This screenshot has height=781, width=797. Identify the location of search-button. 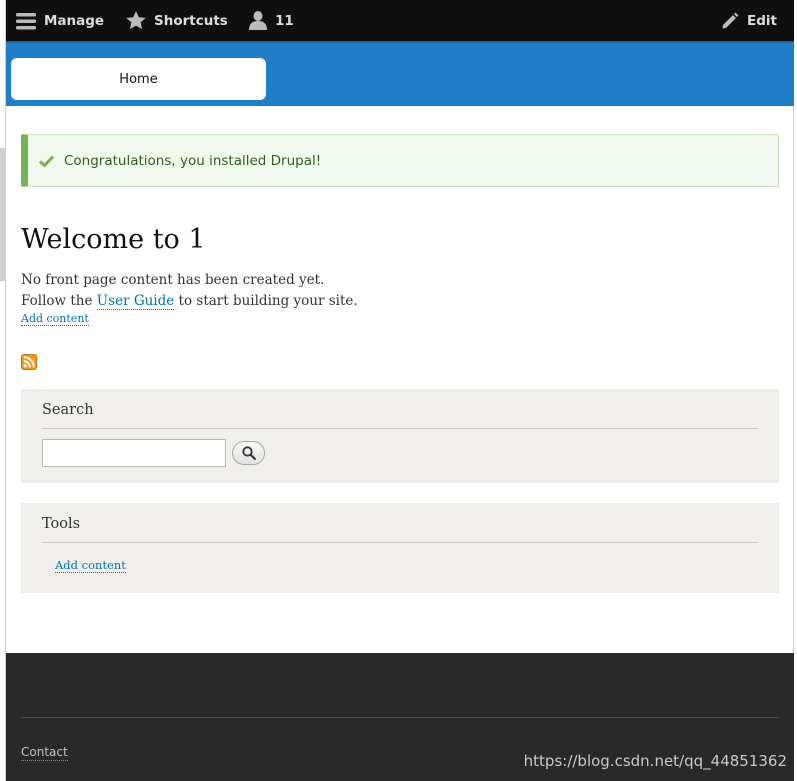
(248, 453).